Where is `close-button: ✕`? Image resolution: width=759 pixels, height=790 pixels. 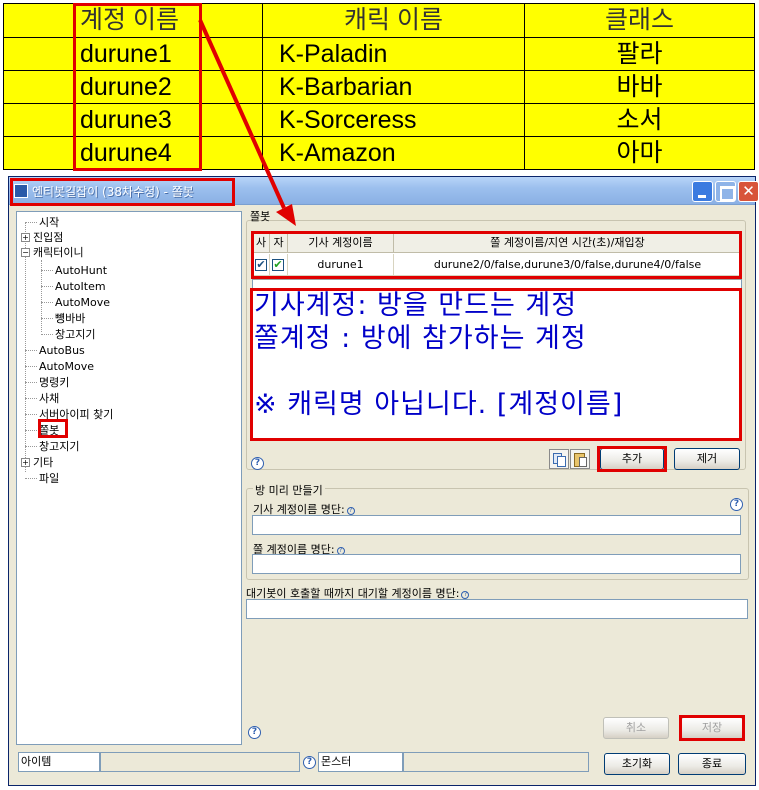 close-button: ✕ is located at coordinates (748, 191).